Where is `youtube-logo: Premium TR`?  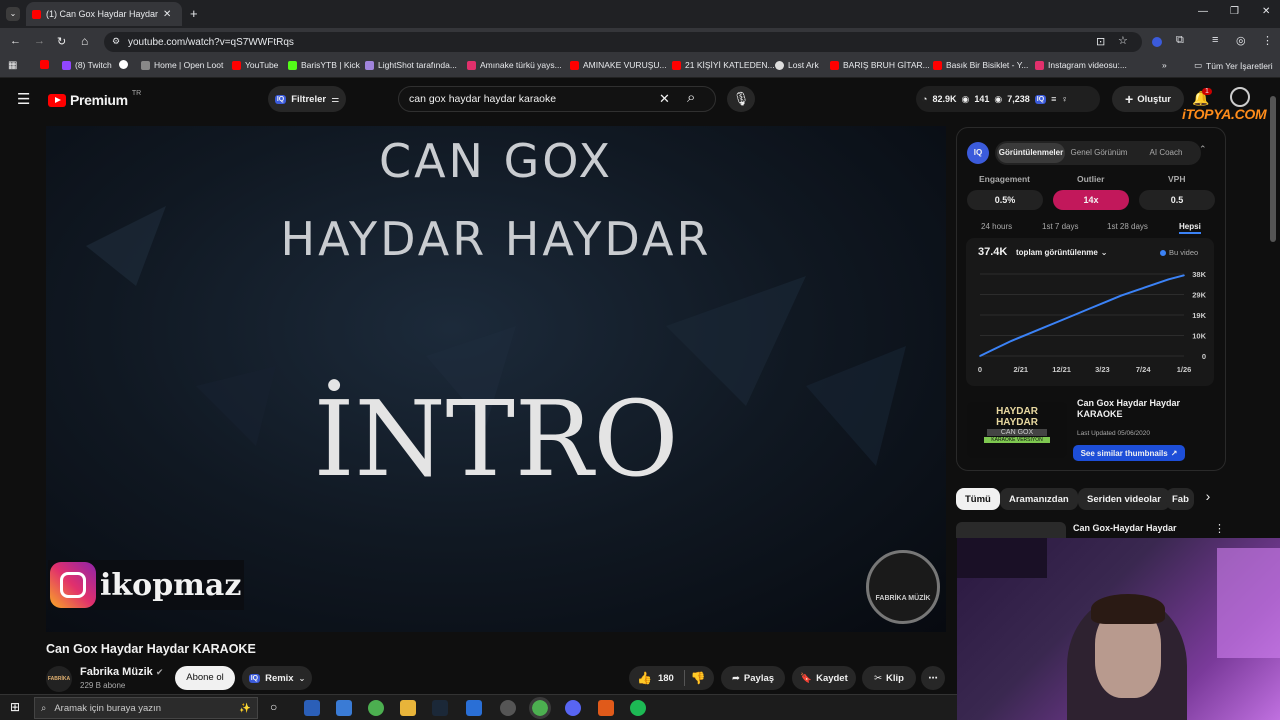 youtube-logo: Premium TR is located at coordinates (94, 99).